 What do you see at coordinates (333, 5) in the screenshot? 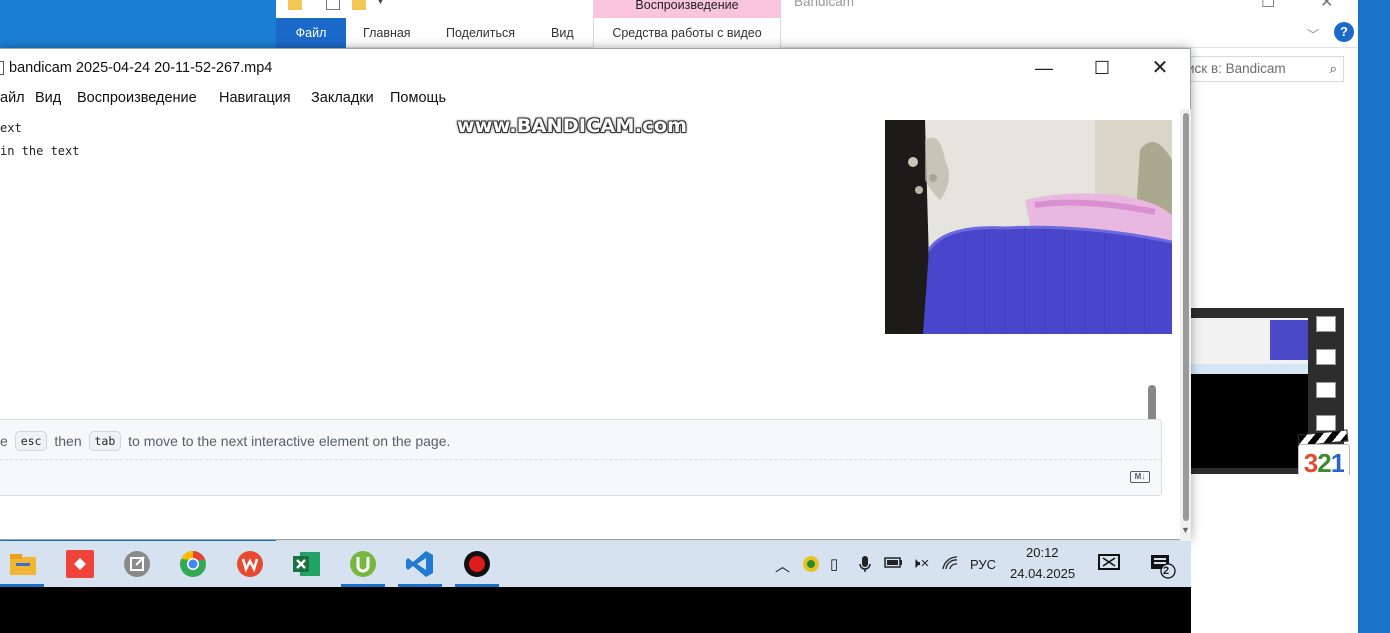
I see `properties-icon` at bounding box center [333, 5].